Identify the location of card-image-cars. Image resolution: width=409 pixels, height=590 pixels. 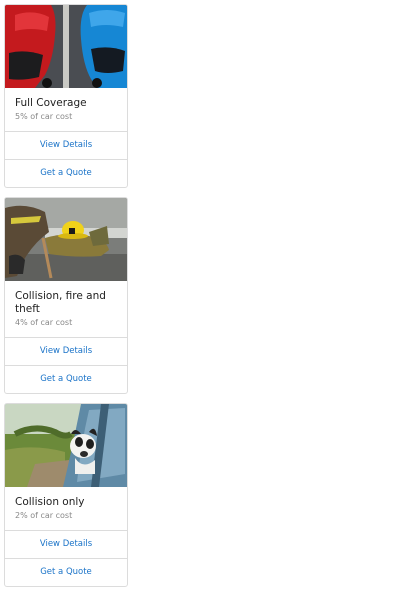
(66, 46).